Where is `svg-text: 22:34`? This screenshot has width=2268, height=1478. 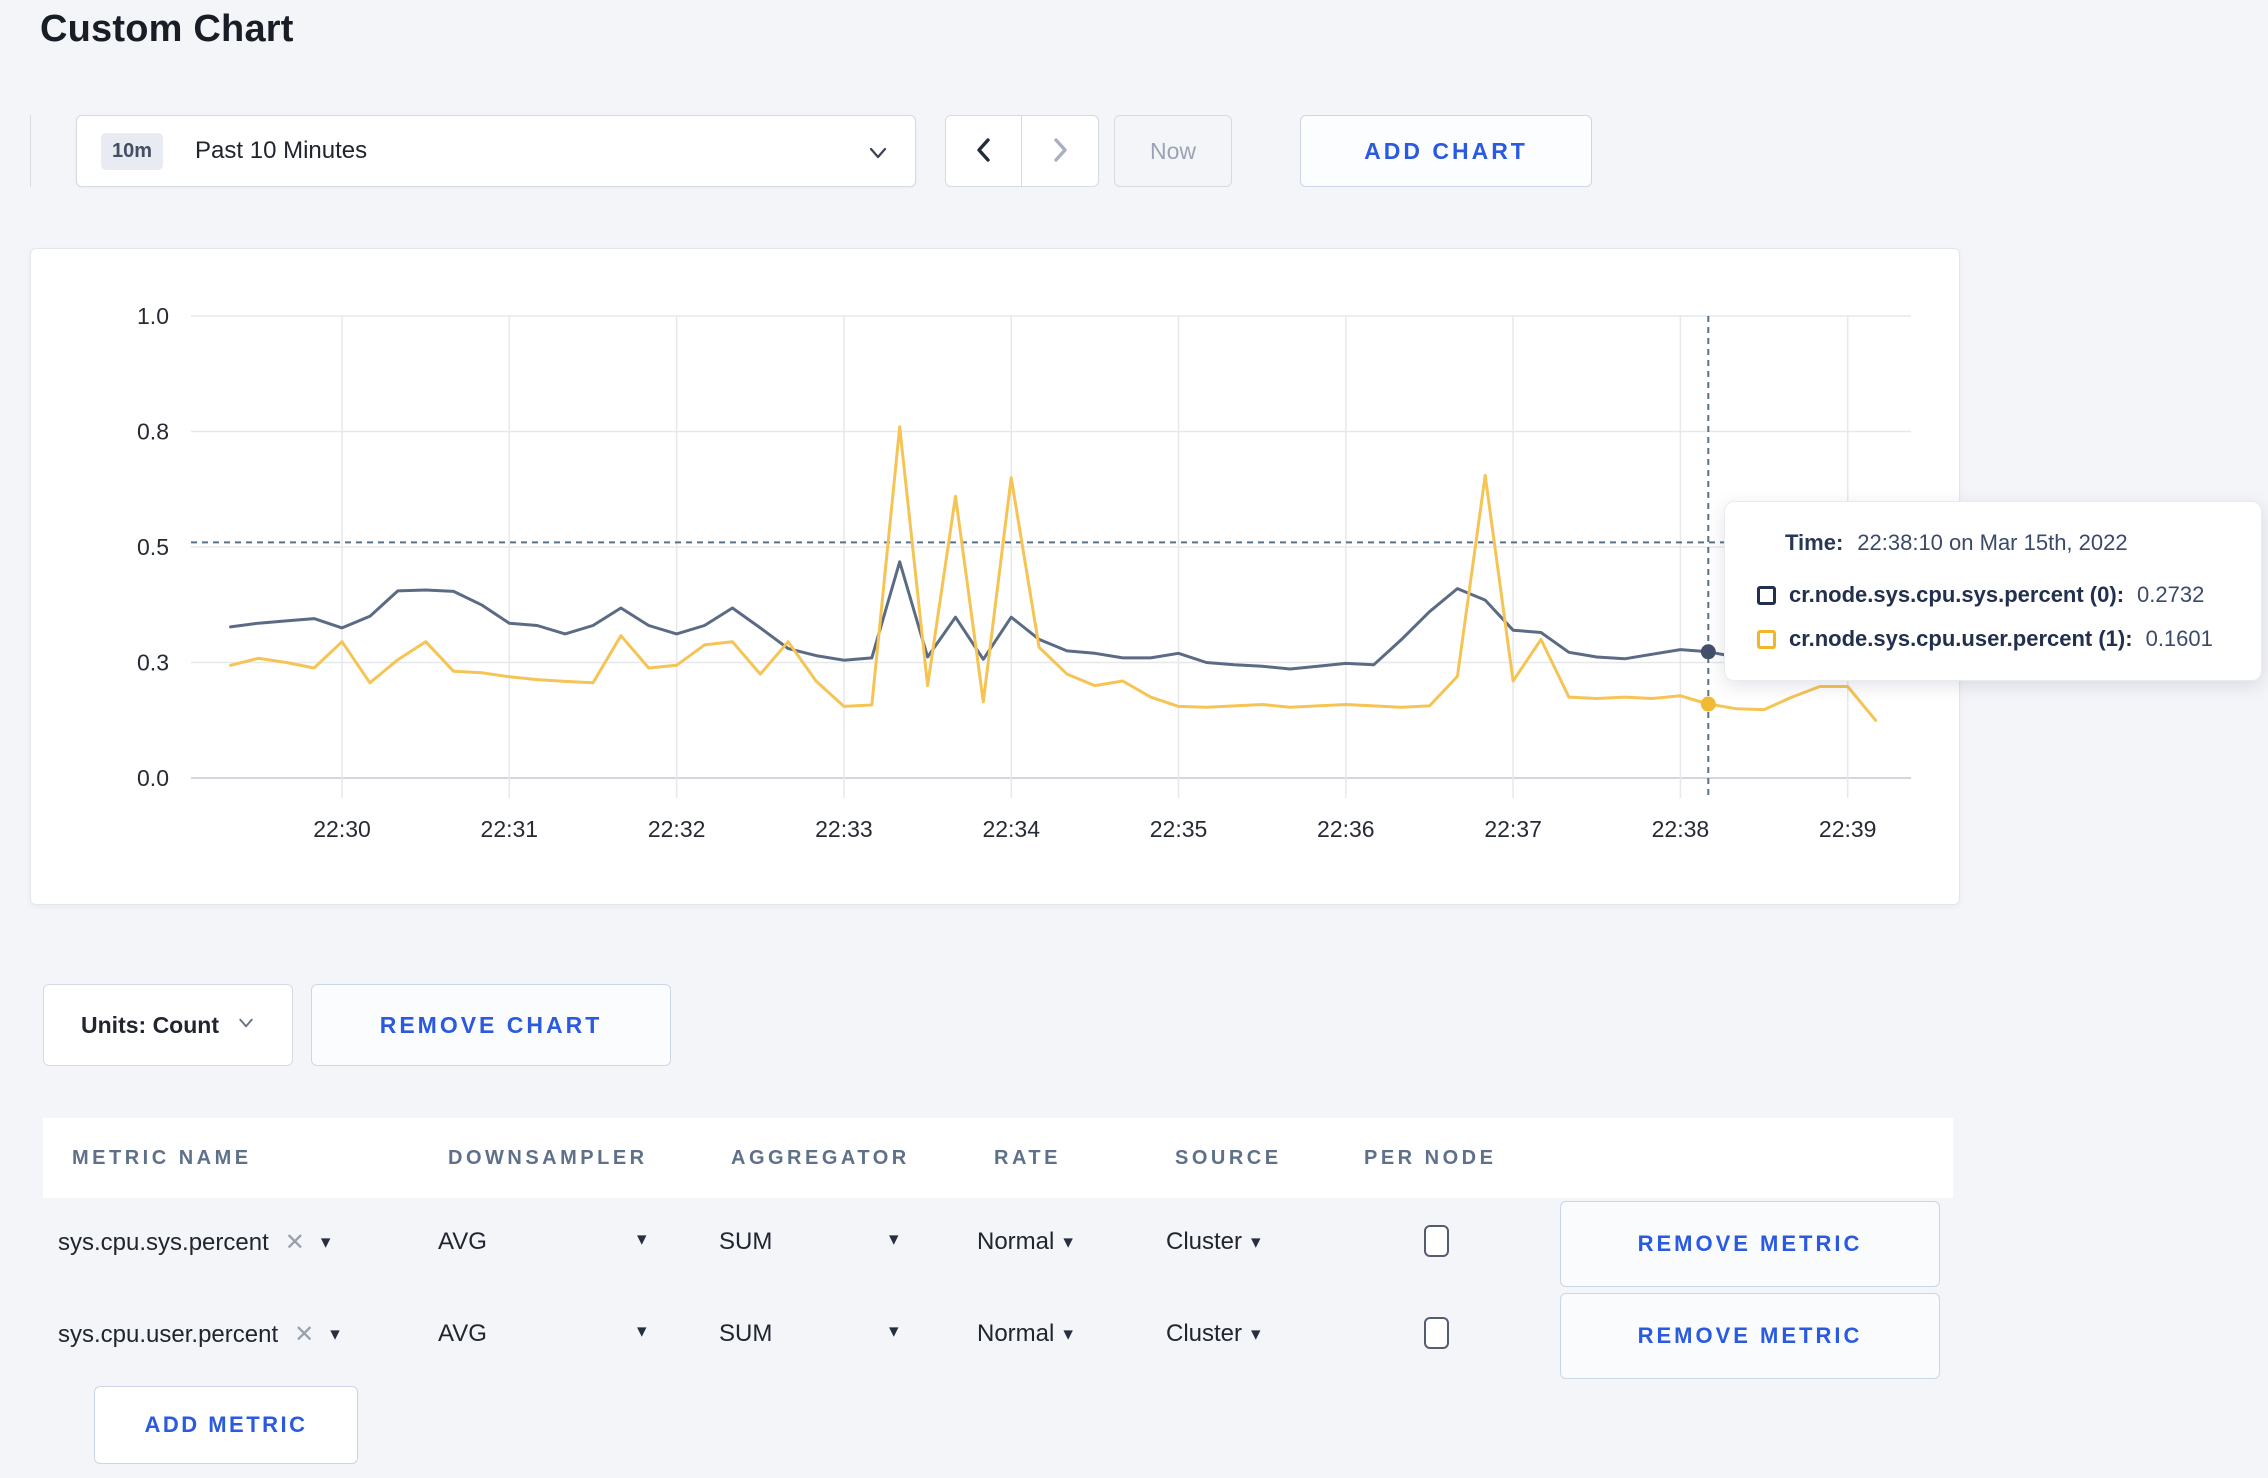 svg-text: 22:34 is located at coordinates (1011, 829).